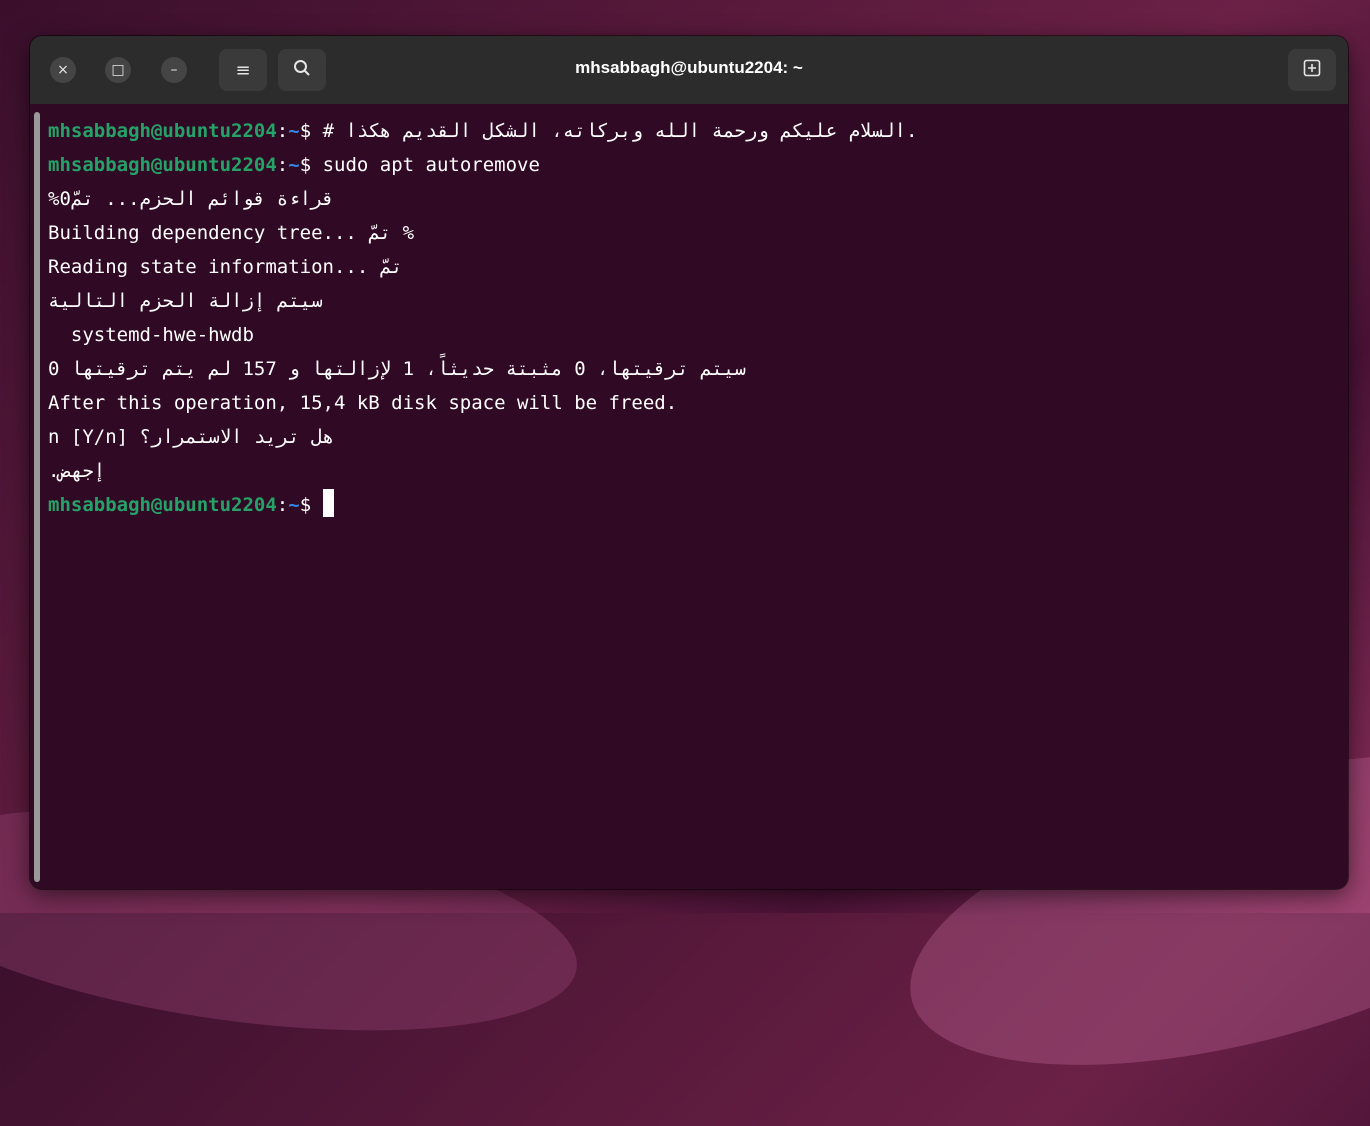 This screenshot has width=1370, height=1126. I want to click on search-icon, so click(302, 70).